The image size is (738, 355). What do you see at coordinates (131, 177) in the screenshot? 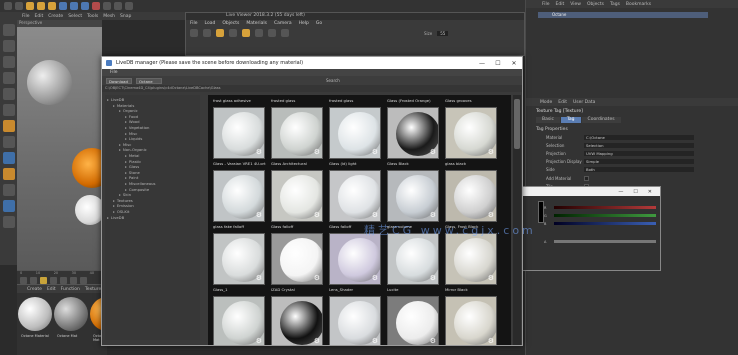
I see `tree-item: ▸ Paint` at bounding box center [131, 177].